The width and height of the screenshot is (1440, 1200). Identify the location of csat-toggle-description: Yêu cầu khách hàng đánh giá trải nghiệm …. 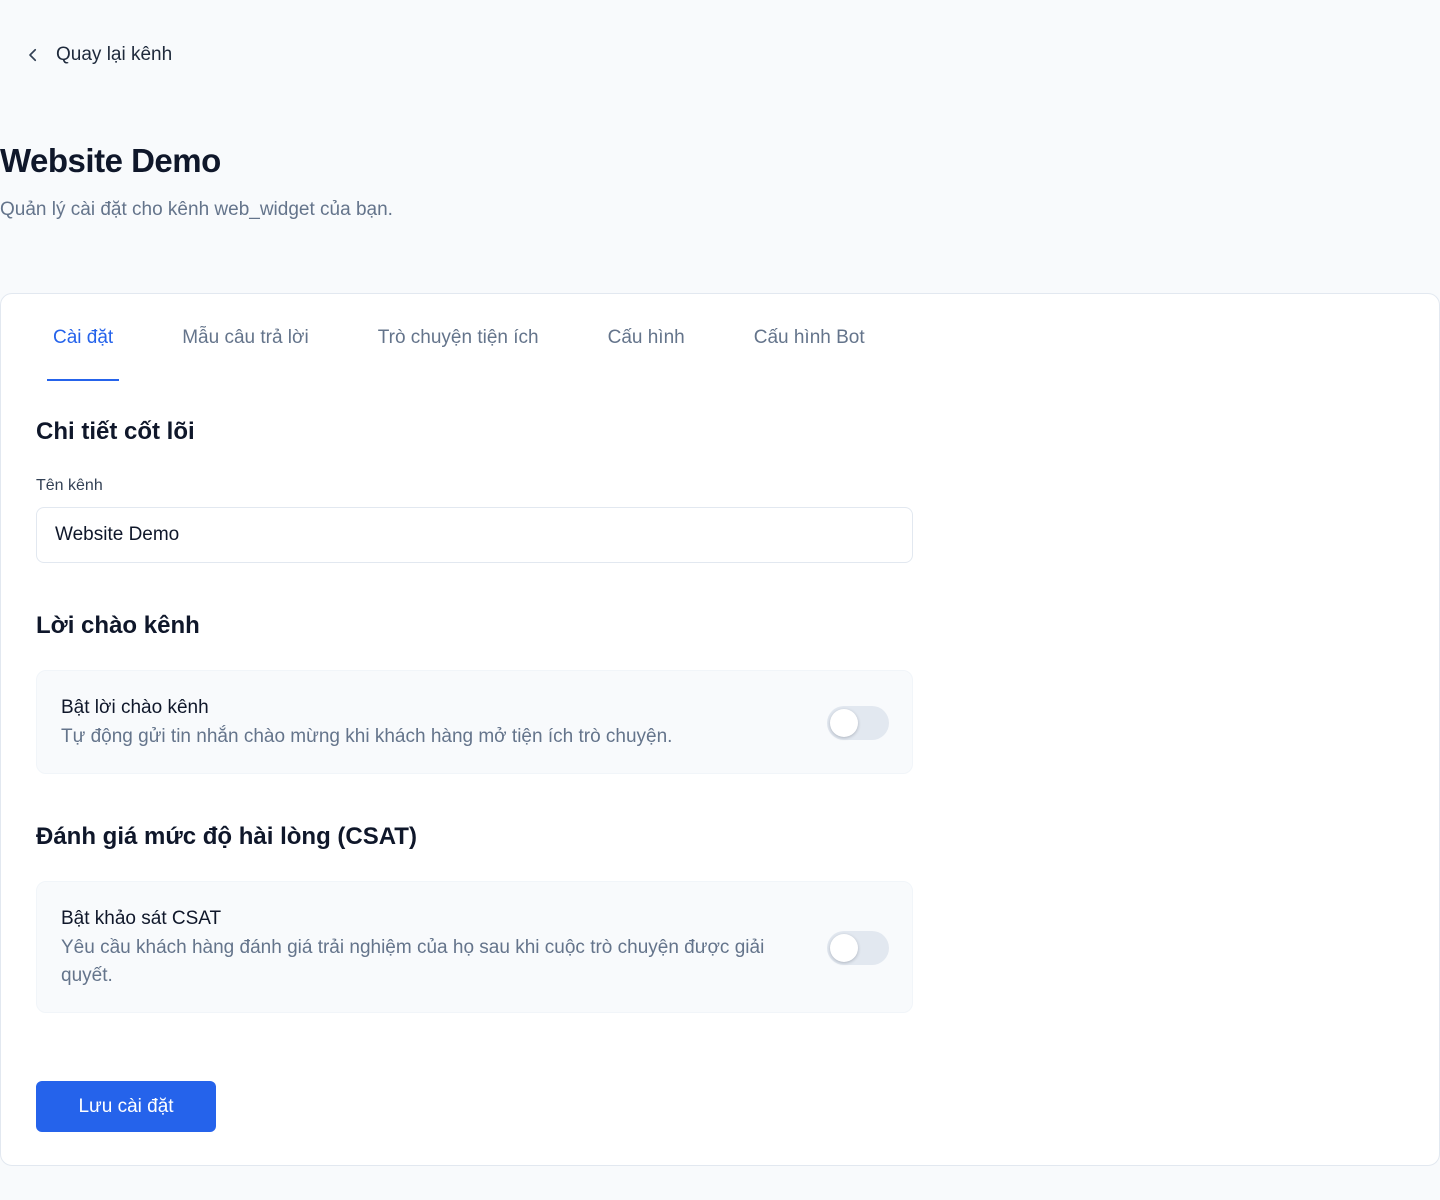
(413, 961).